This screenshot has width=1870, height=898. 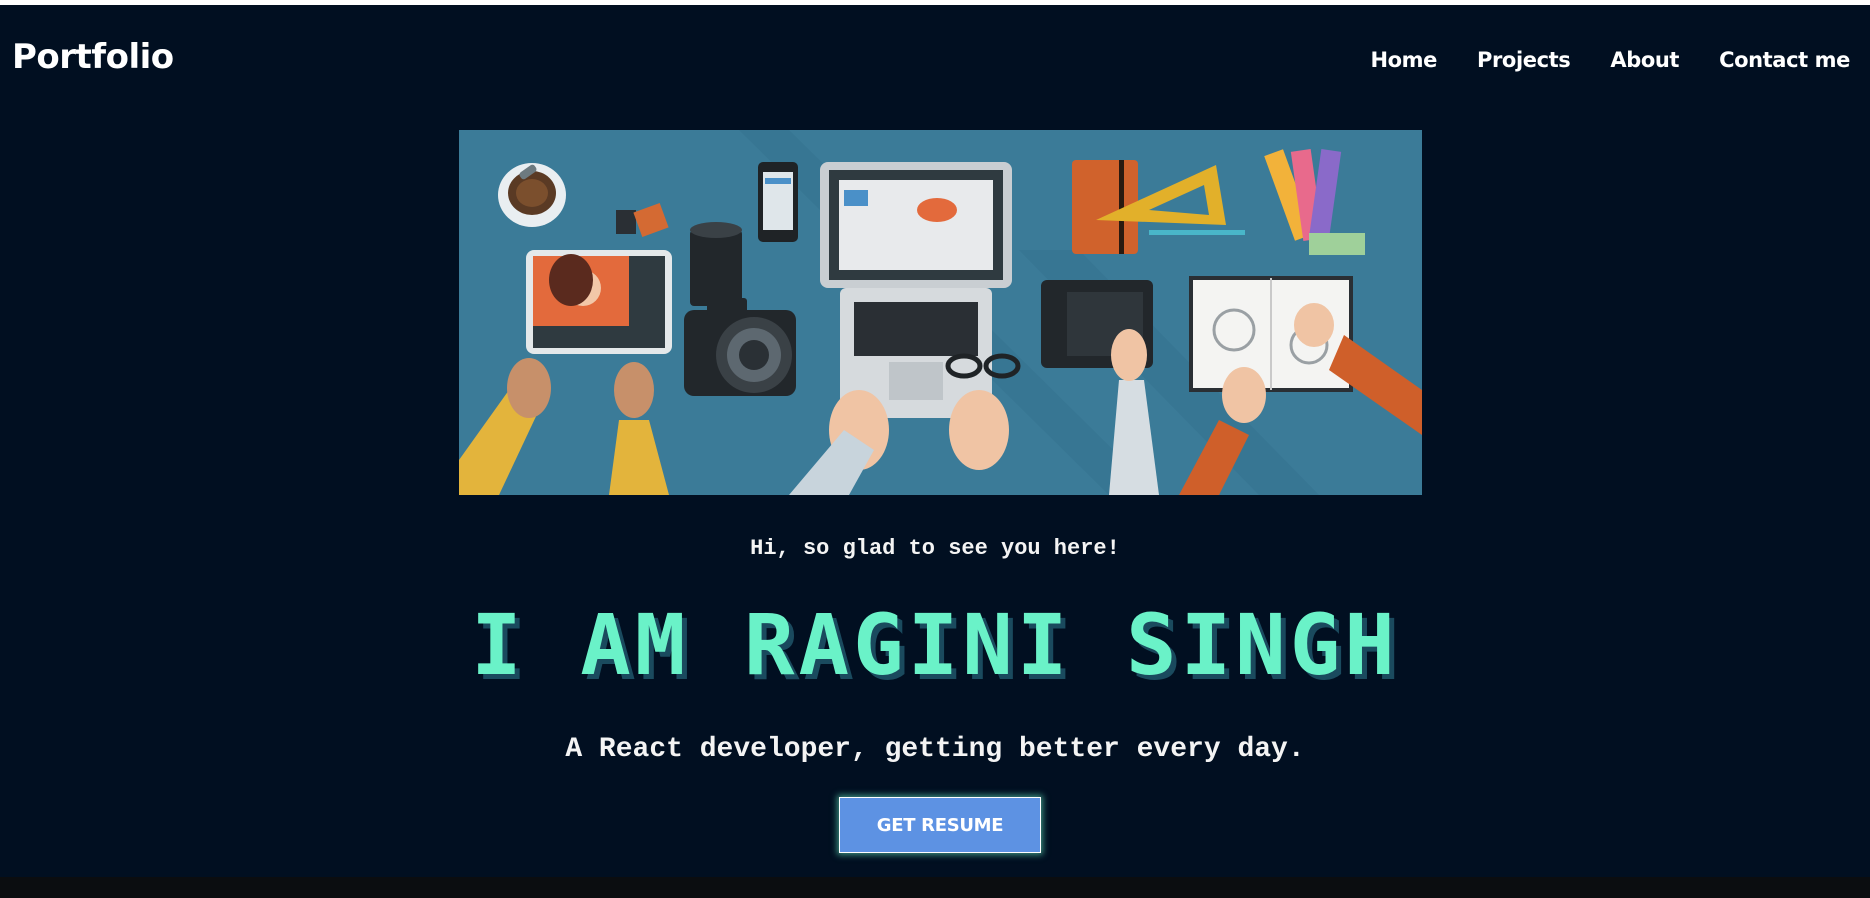 What do you see at coordinates (1590, 60) in the screenshot?
I see `main-nav: Home Projects About Contact me` at bounding box center [1590, 60].